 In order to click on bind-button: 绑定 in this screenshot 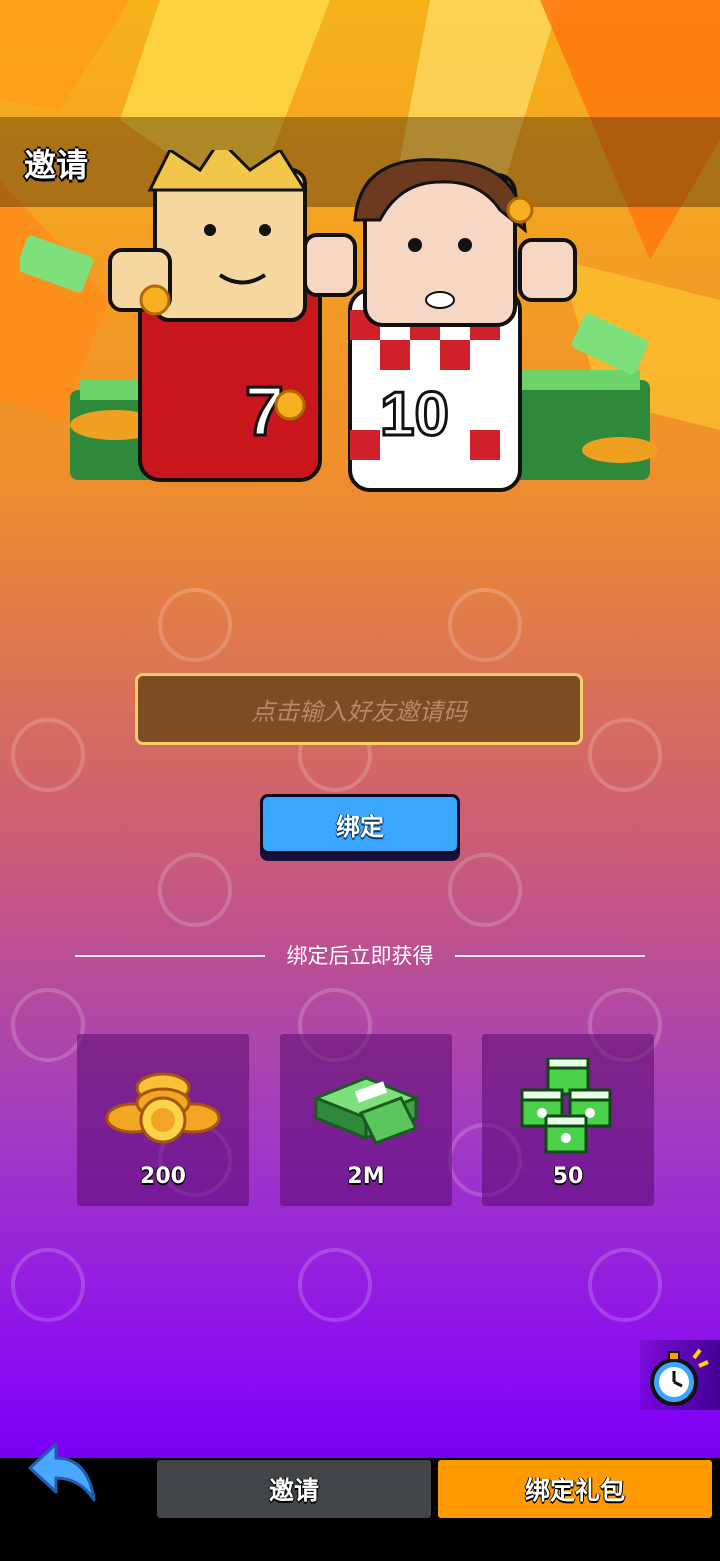, I will do `click(360, 824)`.